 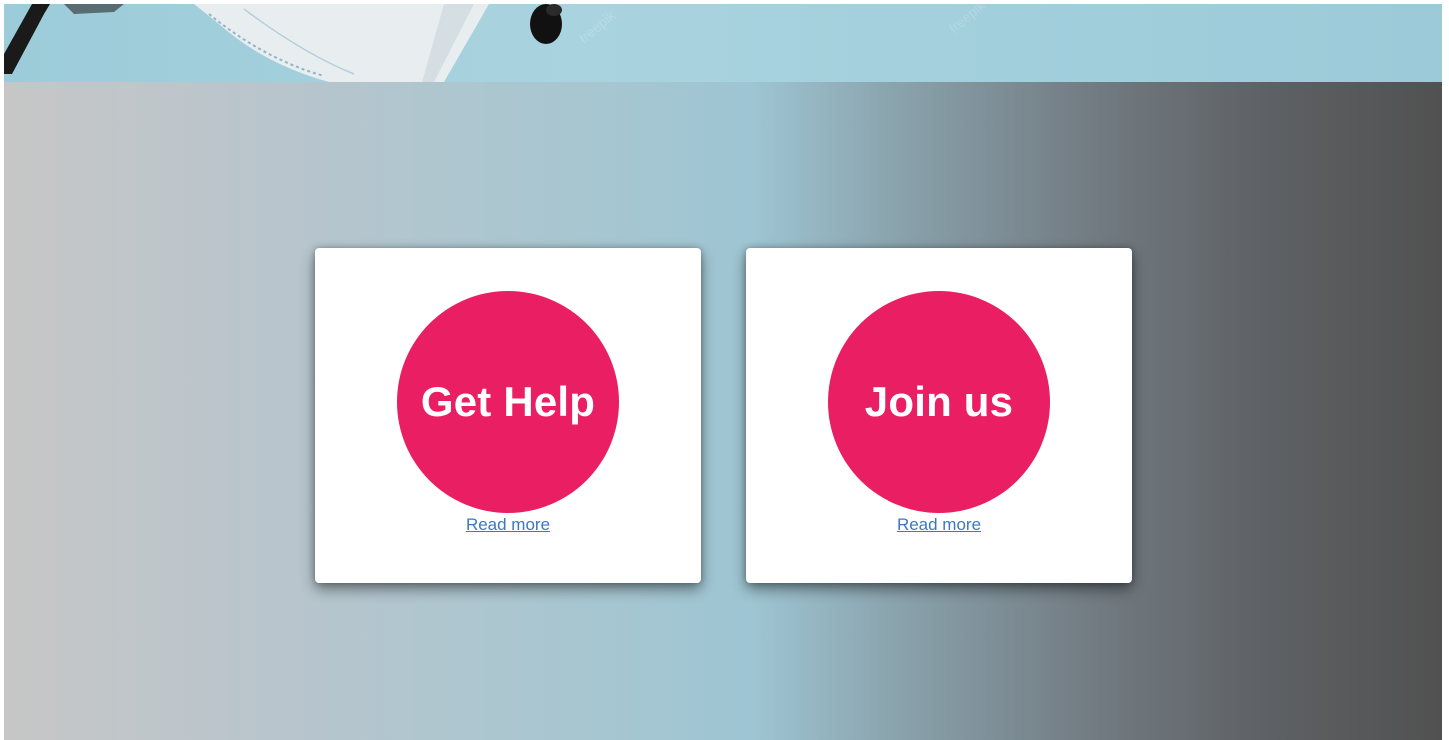 I want to click on join-us-card: Join us Read more, so click(x=939, y=415).